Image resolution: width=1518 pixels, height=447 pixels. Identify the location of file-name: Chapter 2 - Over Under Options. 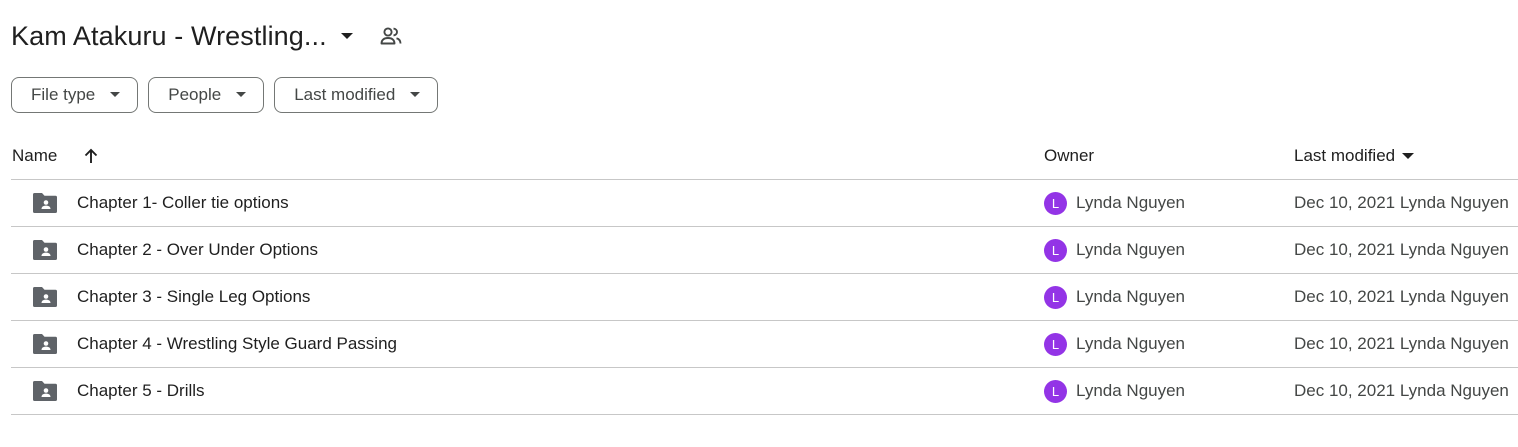
(197, 249).